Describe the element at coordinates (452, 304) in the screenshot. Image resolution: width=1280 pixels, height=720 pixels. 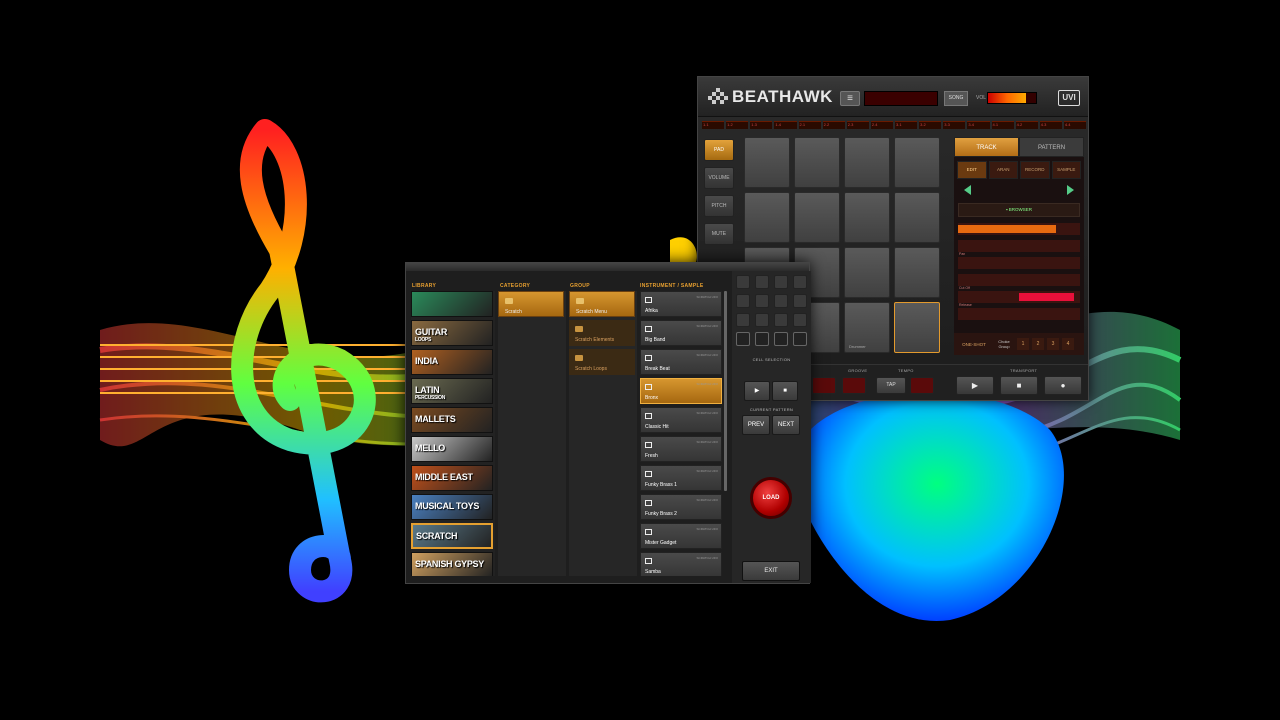
I see `library-item-top` at that location.